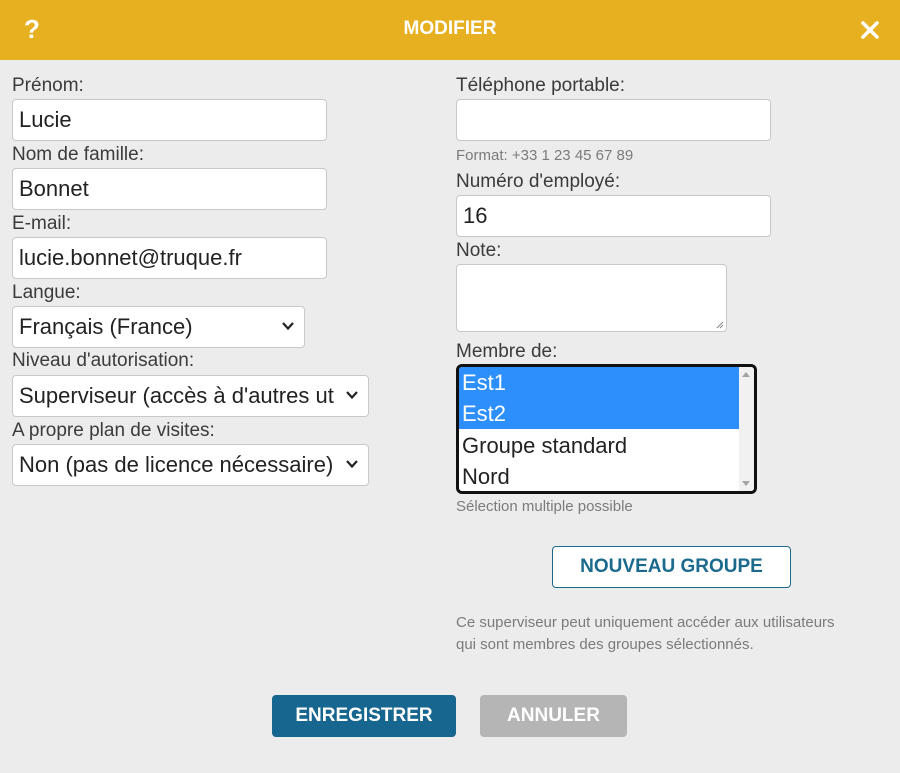 The image size is (900, 773). Describe the element at coordinates (599, 476) in the screenshot. I see `group-option-nord: Nord` at that location.